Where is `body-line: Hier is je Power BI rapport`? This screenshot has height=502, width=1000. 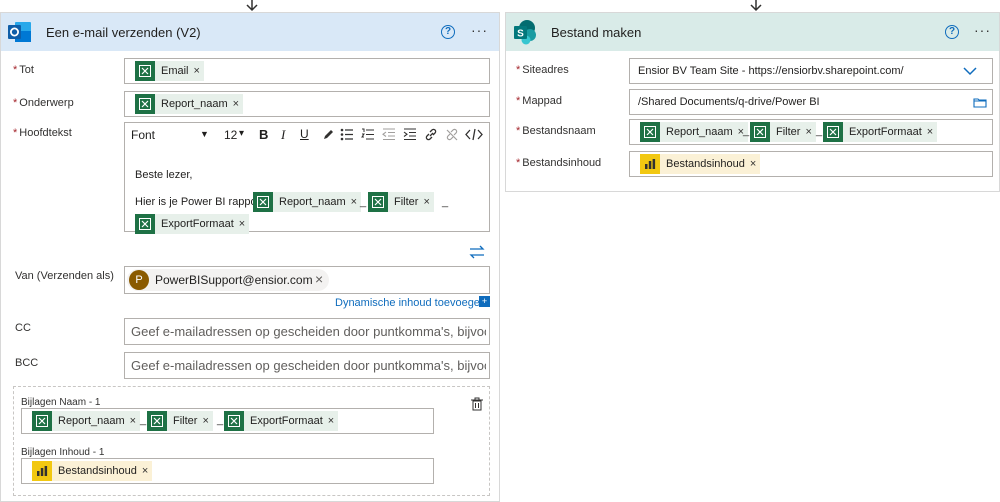
body-line: Hier is je Power BI rapport is located at coordinates (199, 202).